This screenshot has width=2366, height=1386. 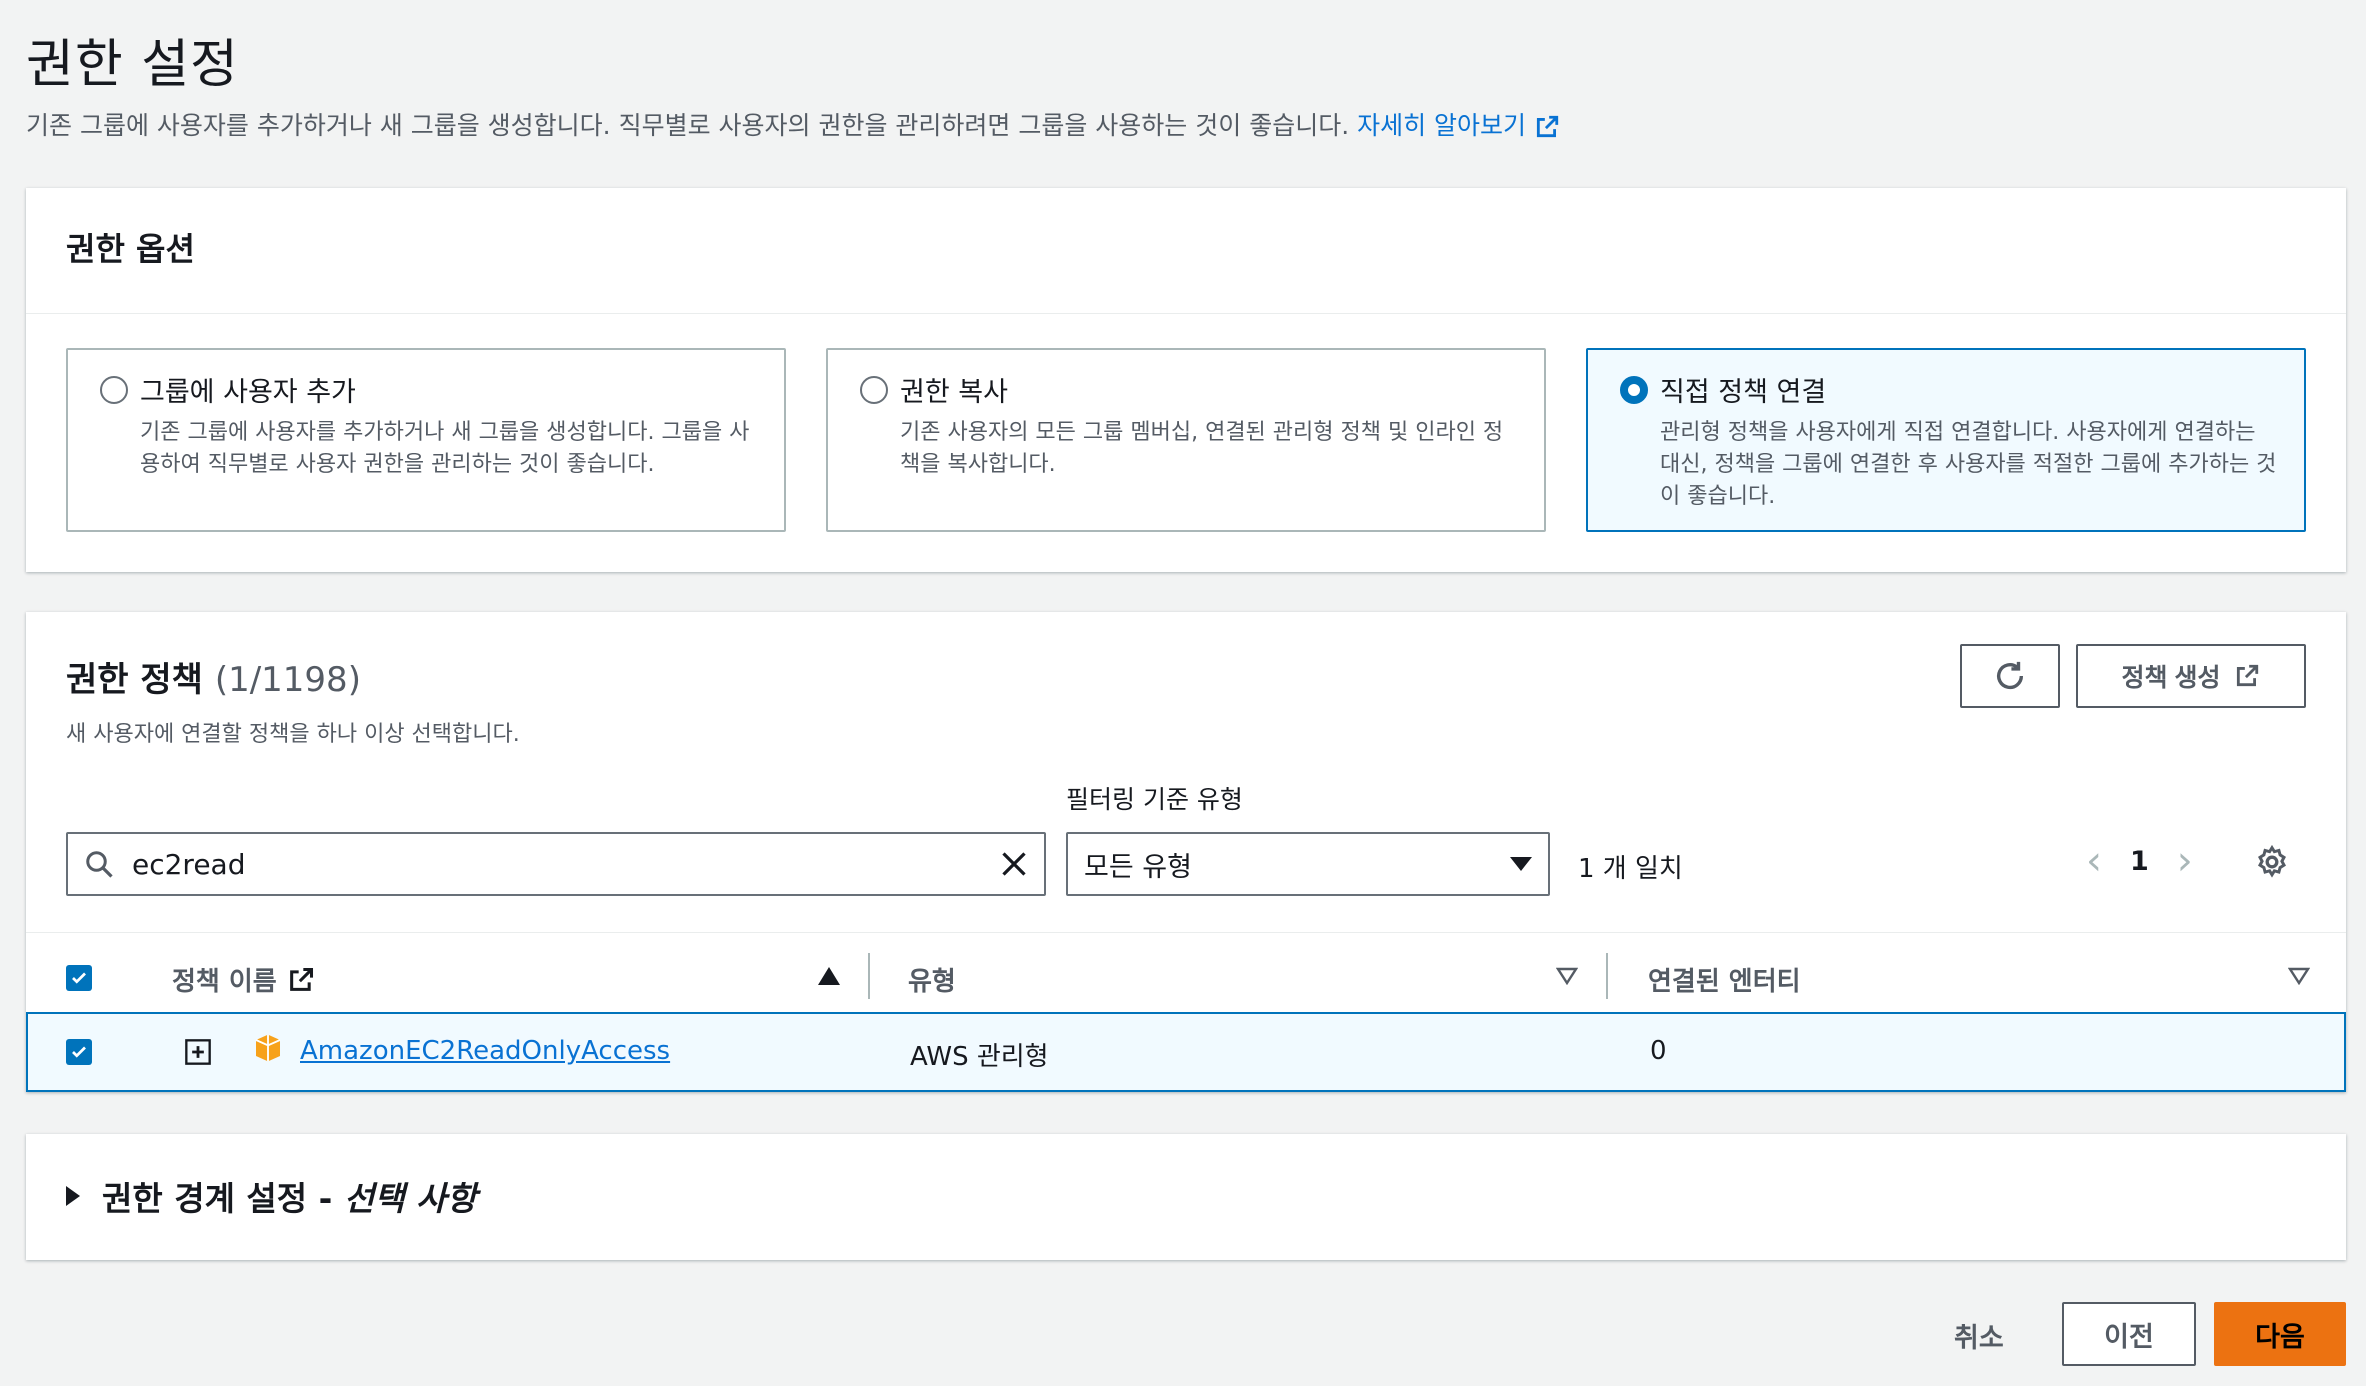 What do you see at coordinates (1442, 125) in the screenshot?
I see `learn-more-label: 자세히 알아보기` at bounding box center [1442, 125].